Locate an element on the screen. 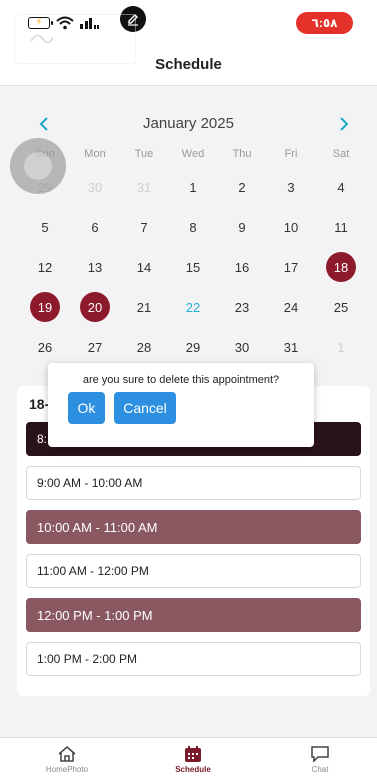 This screenshot has height=777, width=377. calendar-day: 27 is located at coordinates (95, 347).